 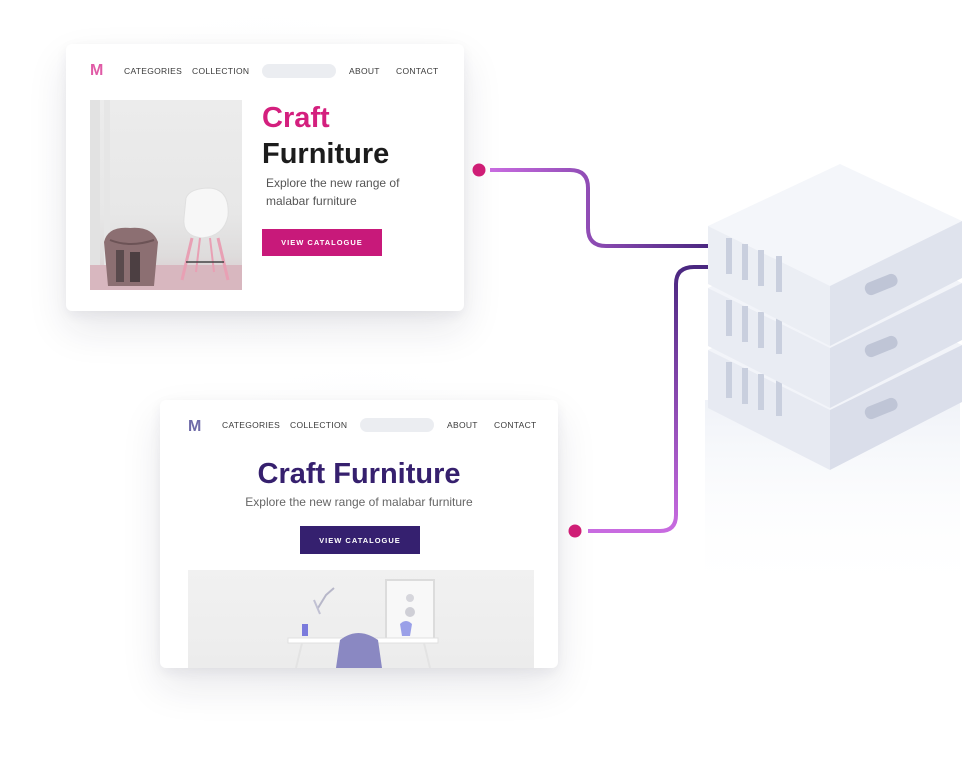 I want to click on connector-bottom, so click(x=649, y=399).